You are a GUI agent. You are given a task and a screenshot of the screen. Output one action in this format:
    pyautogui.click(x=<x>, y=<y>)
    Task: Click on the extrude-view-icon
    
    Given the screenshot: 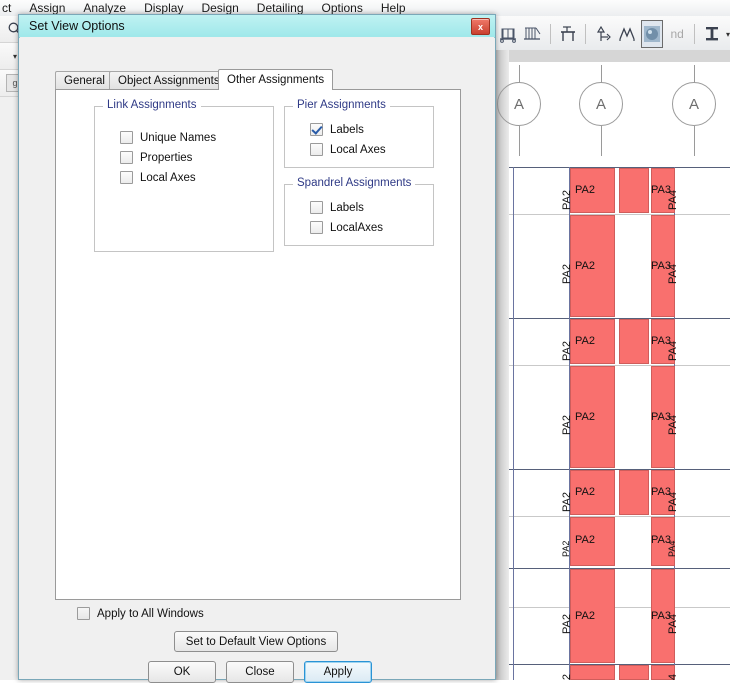 What is the action you would take?
    pyautogui.click(x=652, y=34)
    